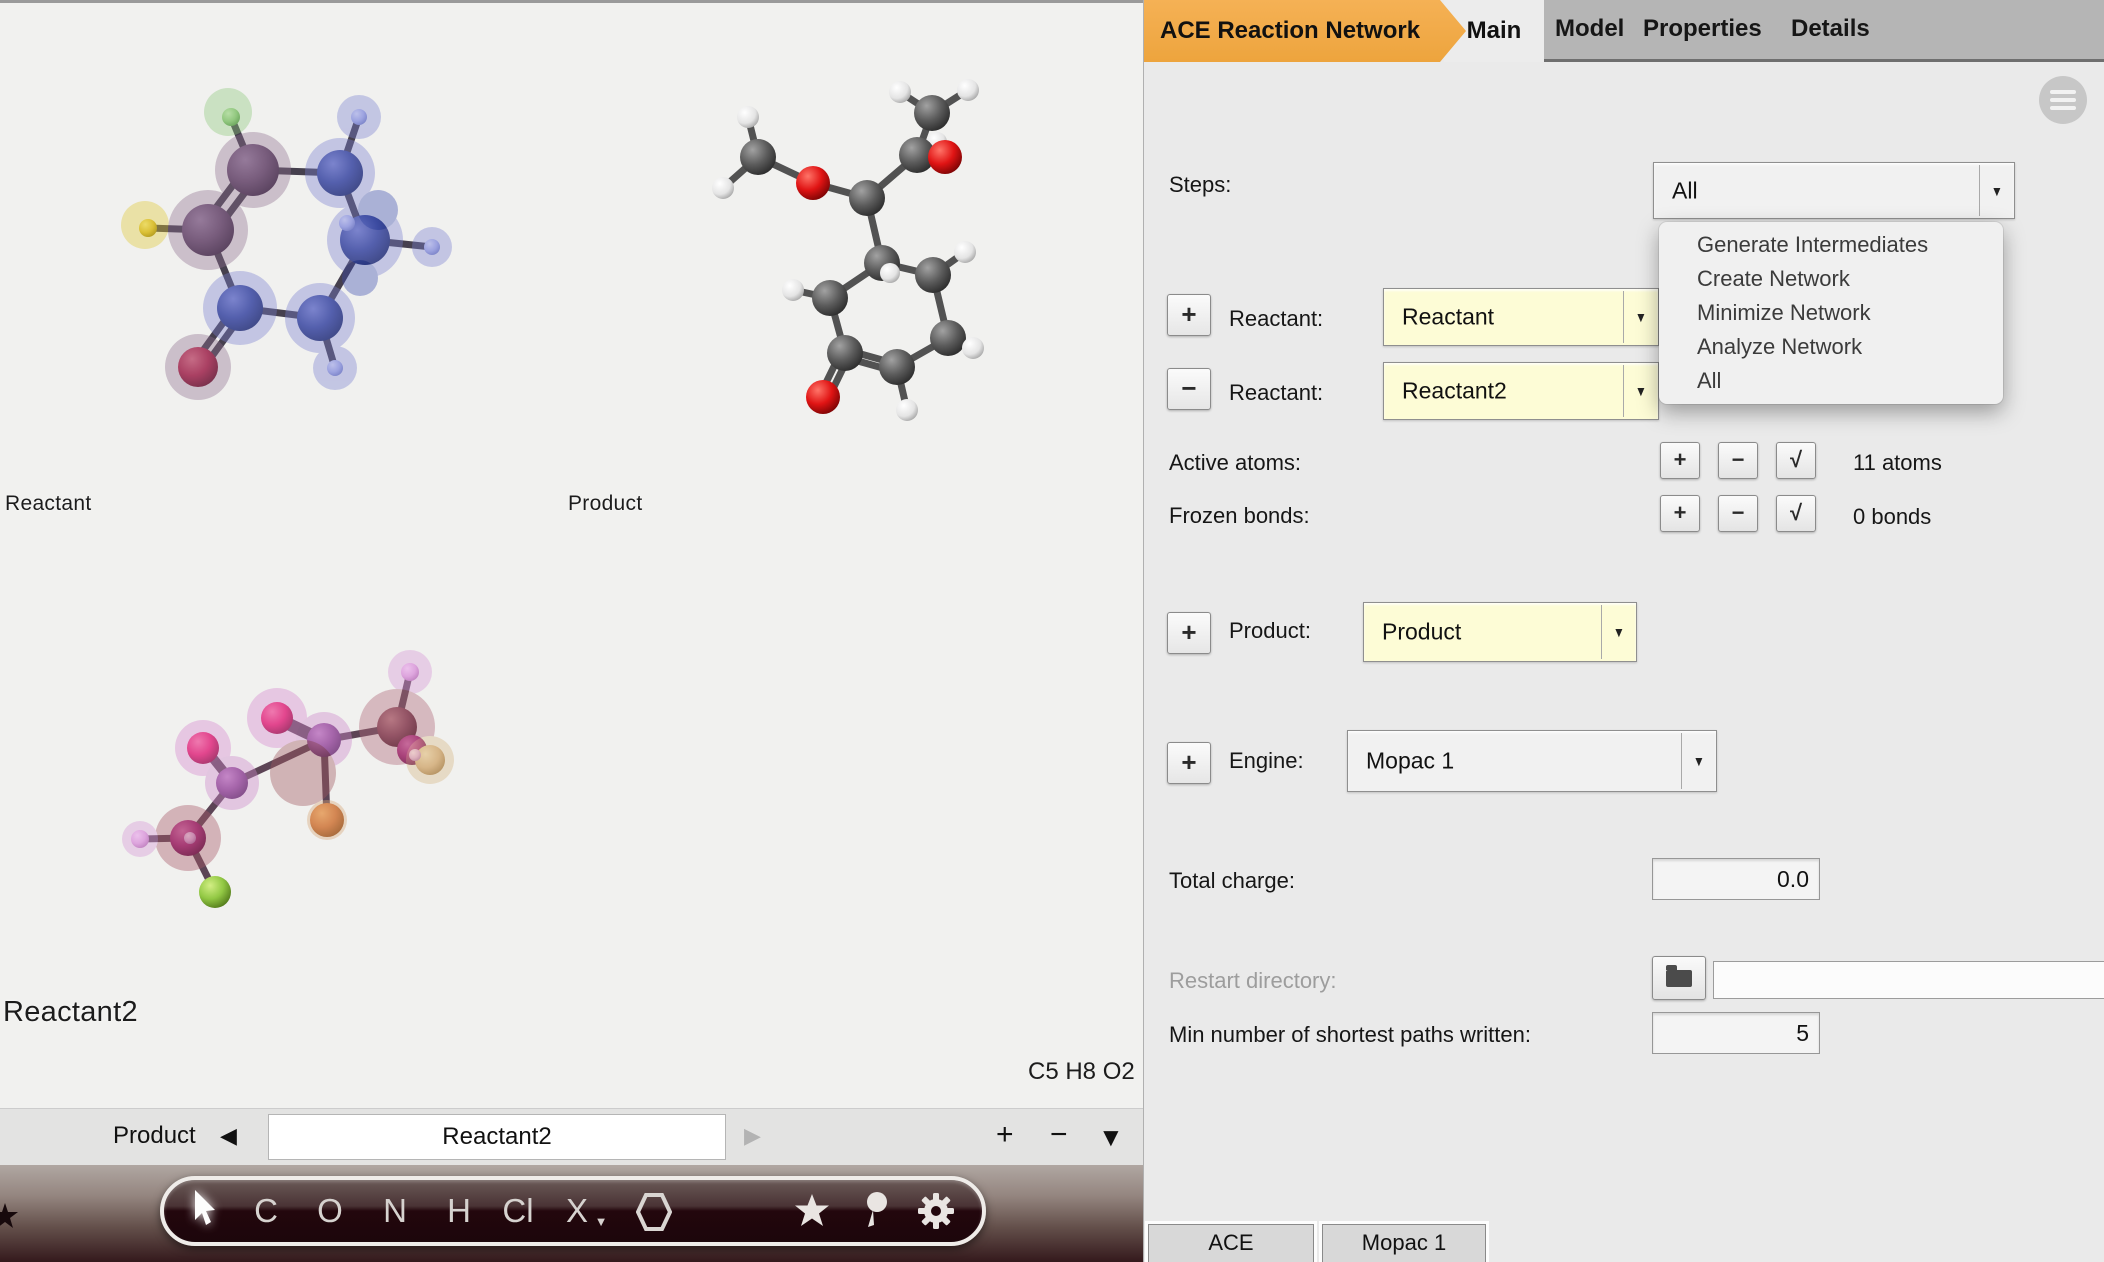 This screenshot has width=2104, height=1262. What do you see at coordinates (1796, 460) in the screenshot?
I see `active-atoms-confirm-button: √` at bounding box center [1796, 460].